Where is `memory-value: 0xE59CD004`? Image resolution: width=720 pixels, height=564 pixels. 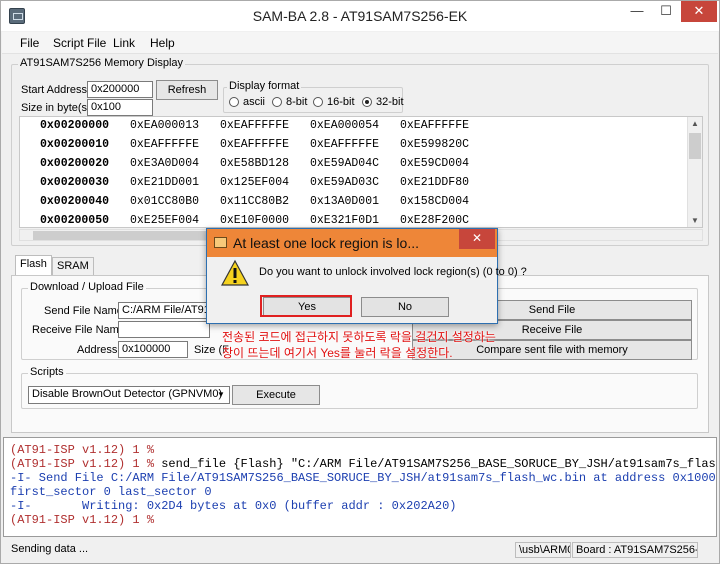
memory-value: 0xE59CD004 is located at coordinates (435, 163).